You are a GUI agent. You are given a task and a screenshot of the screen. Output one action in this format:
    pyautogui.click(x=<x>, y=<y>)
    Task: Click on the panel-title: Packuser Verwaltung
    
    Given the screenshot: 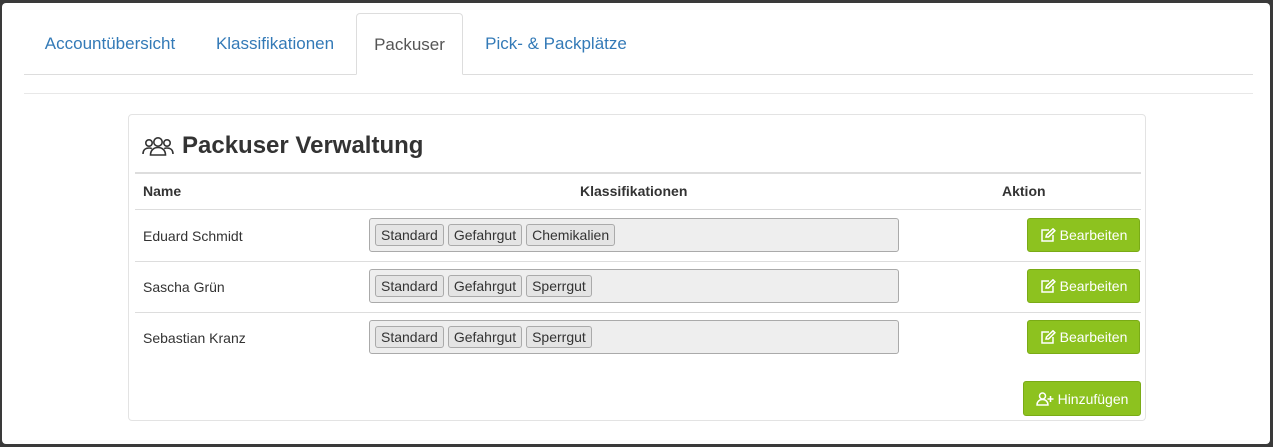 What is the action you would take?
    pyautogui.click(x=282, y=146)
    